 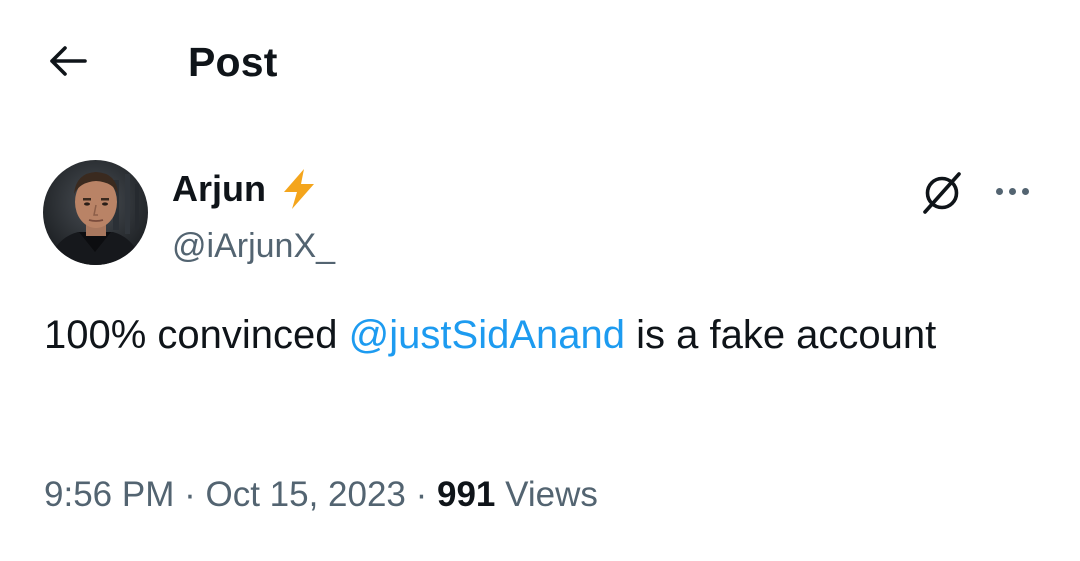 I want to click on grok-button, so click(x=942, y=195).